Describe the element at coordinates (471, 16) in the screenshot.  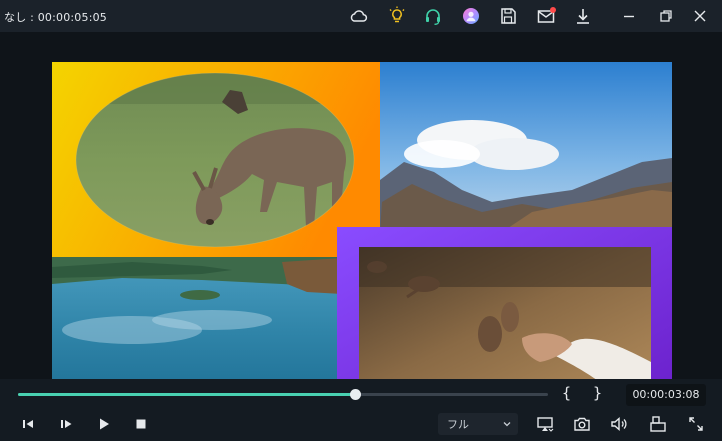
I see `avatar` at that location.